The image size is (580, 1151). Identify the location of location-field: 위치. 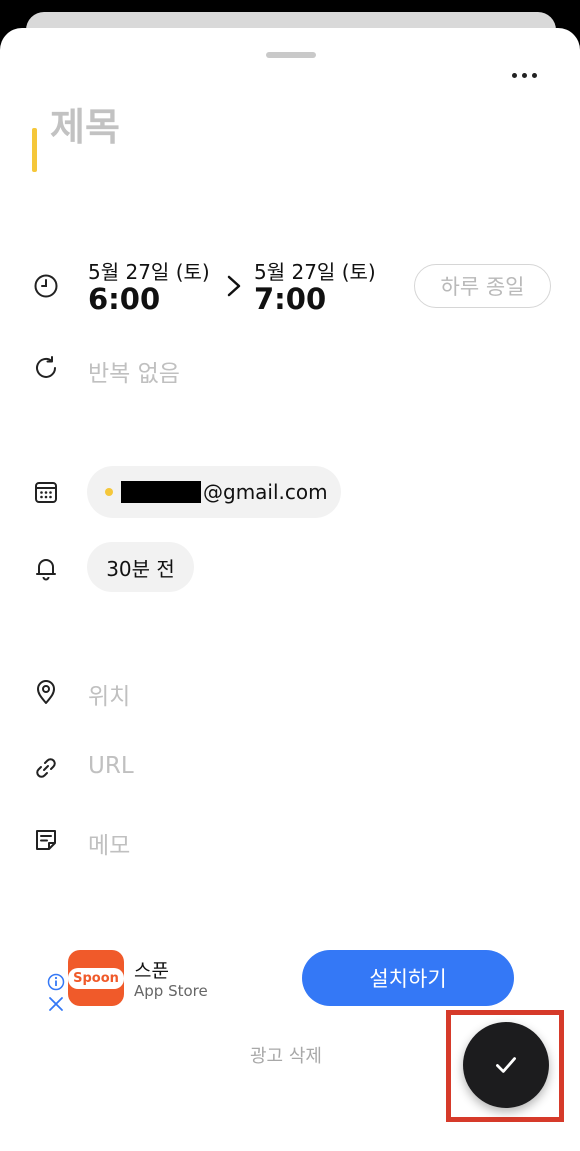
(109, 694).